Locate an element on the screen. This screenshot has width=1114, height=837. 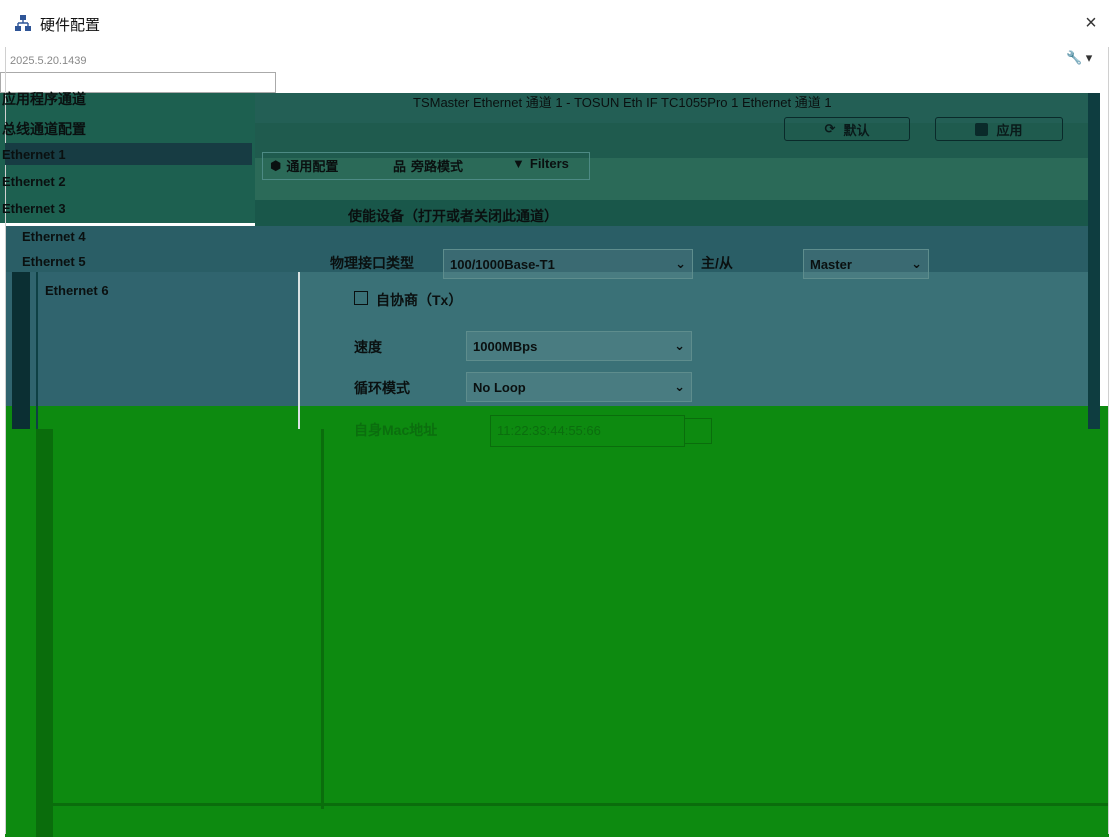
autoneg-label: 自协商（Tx） is located at coordinates (419, 300).